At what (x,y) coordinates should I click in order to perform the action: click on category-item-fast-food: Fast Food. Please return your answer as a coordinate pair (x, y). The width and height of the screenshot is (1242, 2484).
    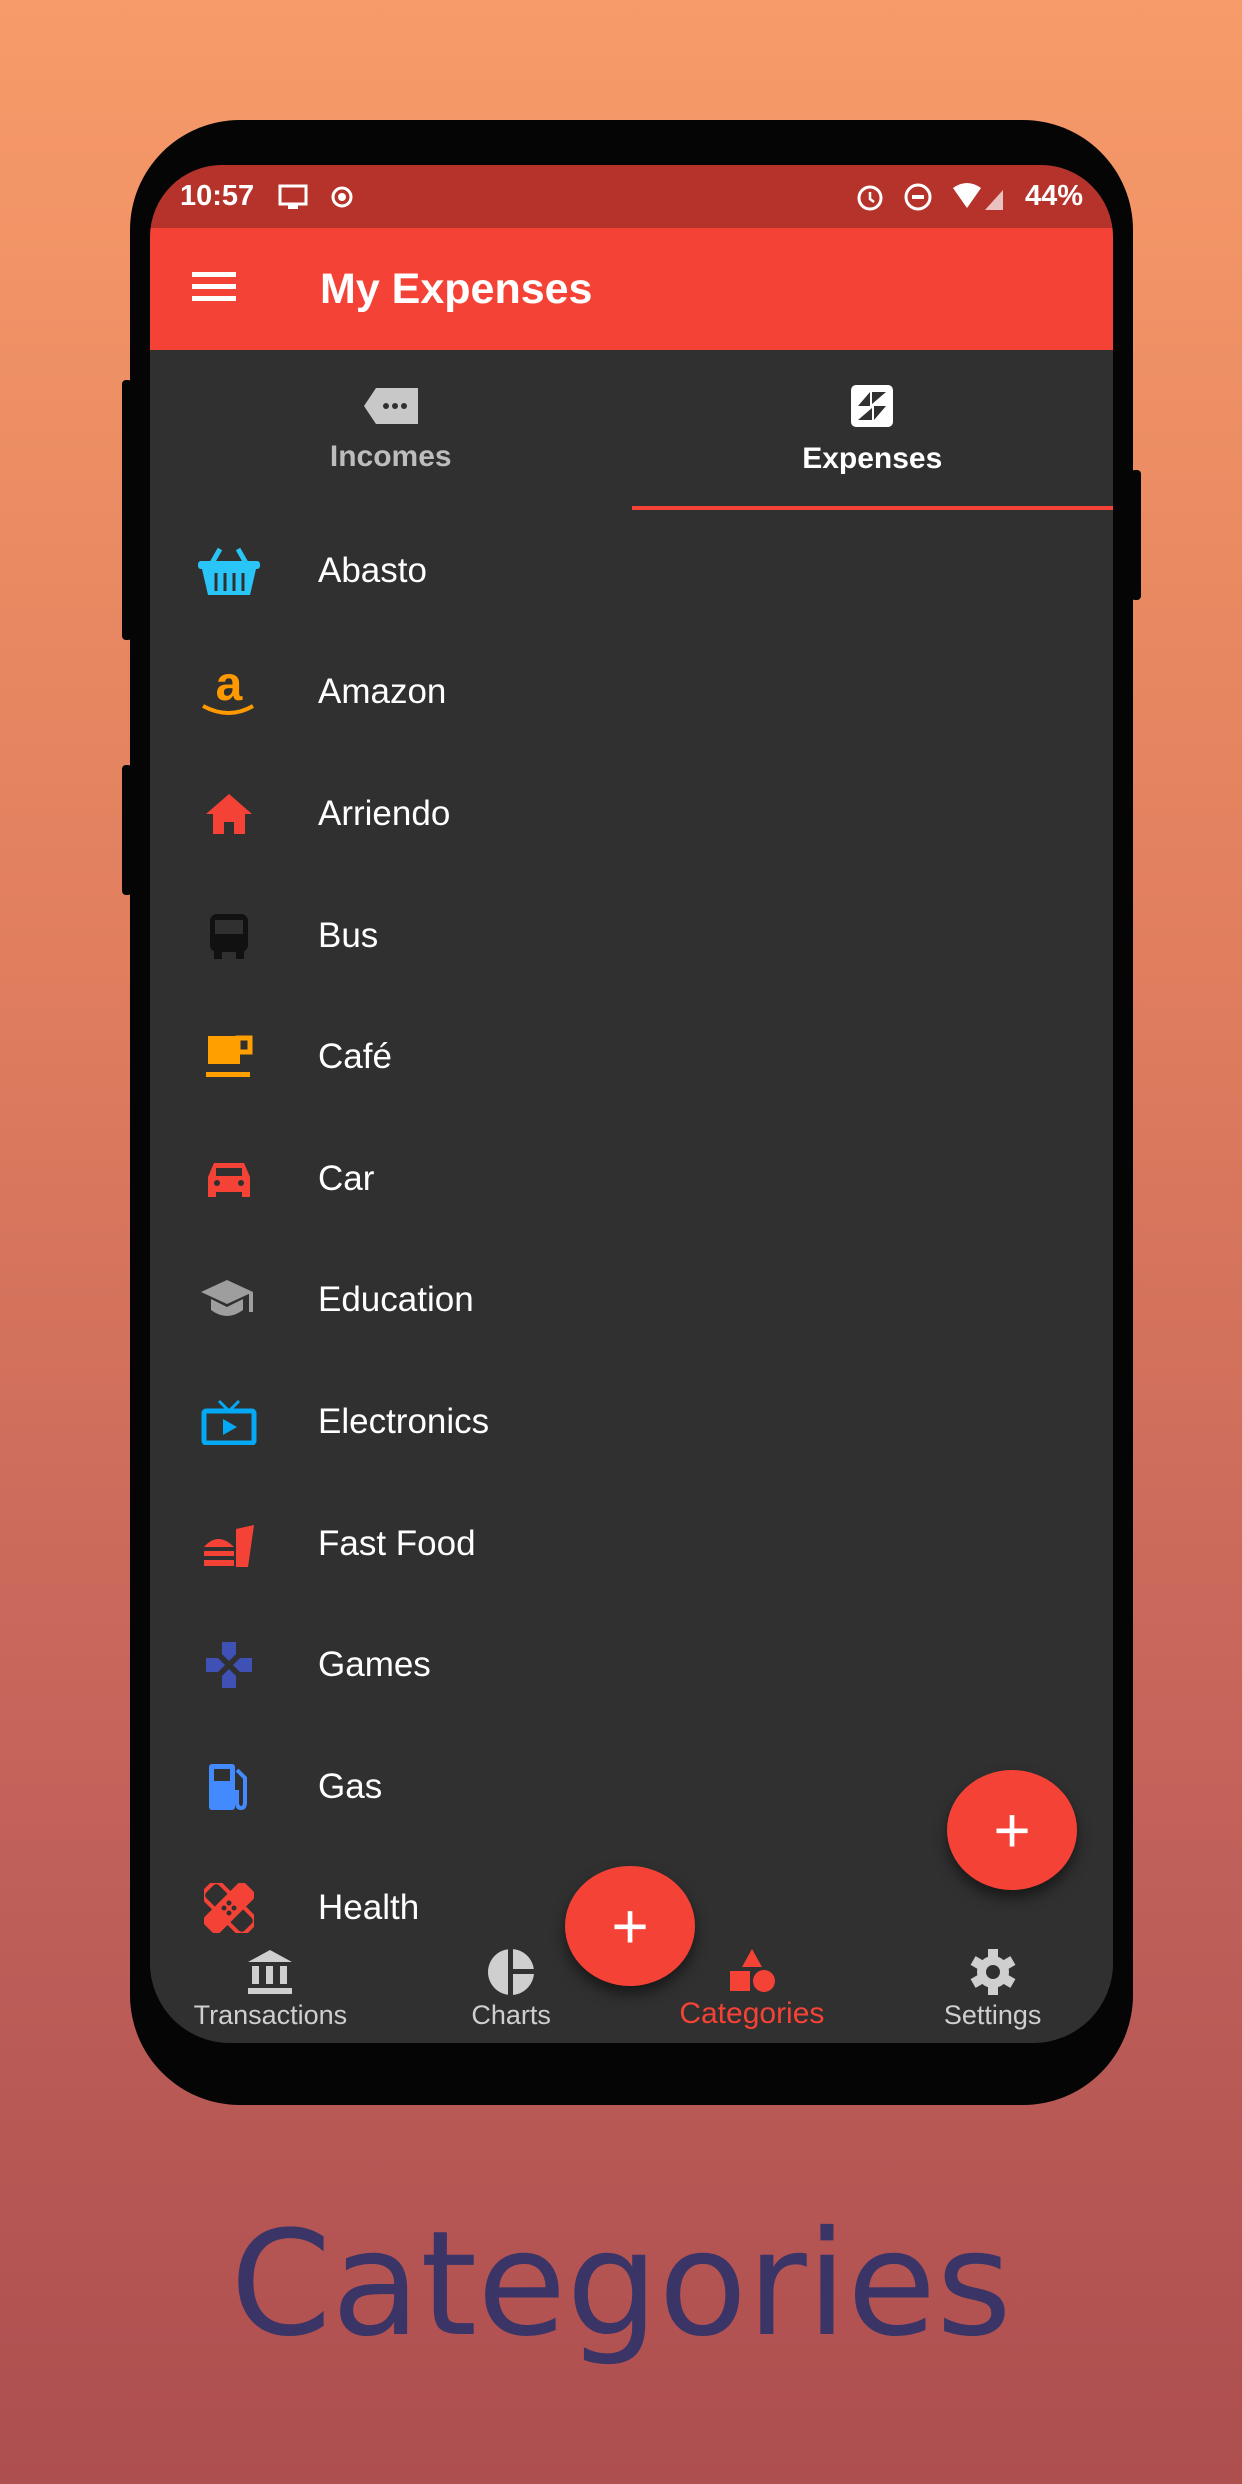
    Looking at the image, I should click on (631, 1544).